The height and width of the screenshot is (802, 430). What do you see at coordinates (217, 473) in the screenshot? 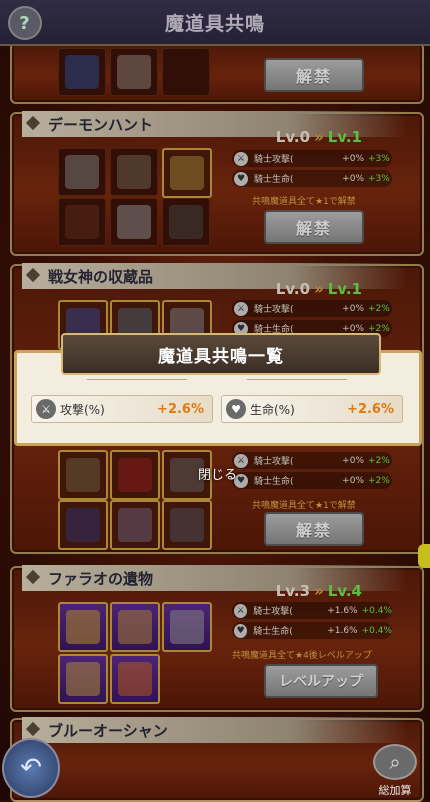
I see `close-button: 閉じる` at bounding box center [217, 473].